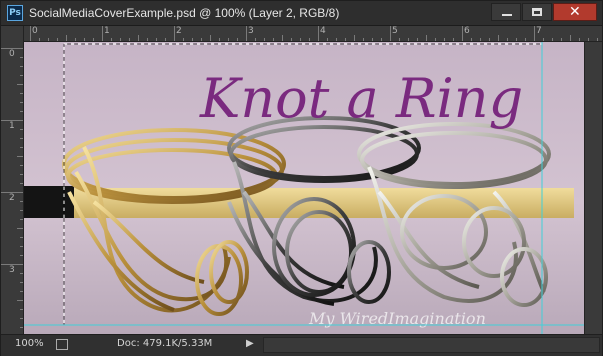 The width and height of the screenshot is (603, 356). What do you see at coordinates (395, 31) in the screenshot?
I see `ruler-label: 5` at bounding box center [395, 31].